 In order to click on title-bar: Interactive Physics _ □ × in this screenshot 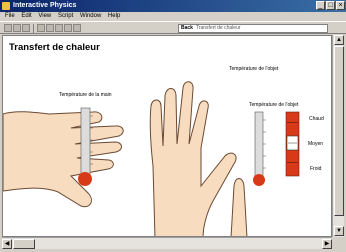, I will do `click(173, 6)`.